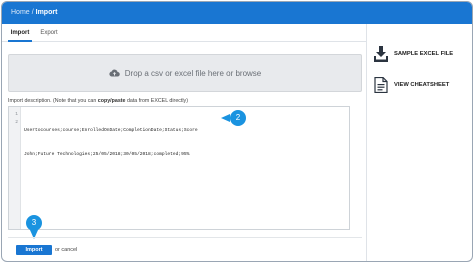 The image size is (474, 263). Describe the element at coordinates (16, 114) in the screenshot. I see `line-number: 1` at that location.